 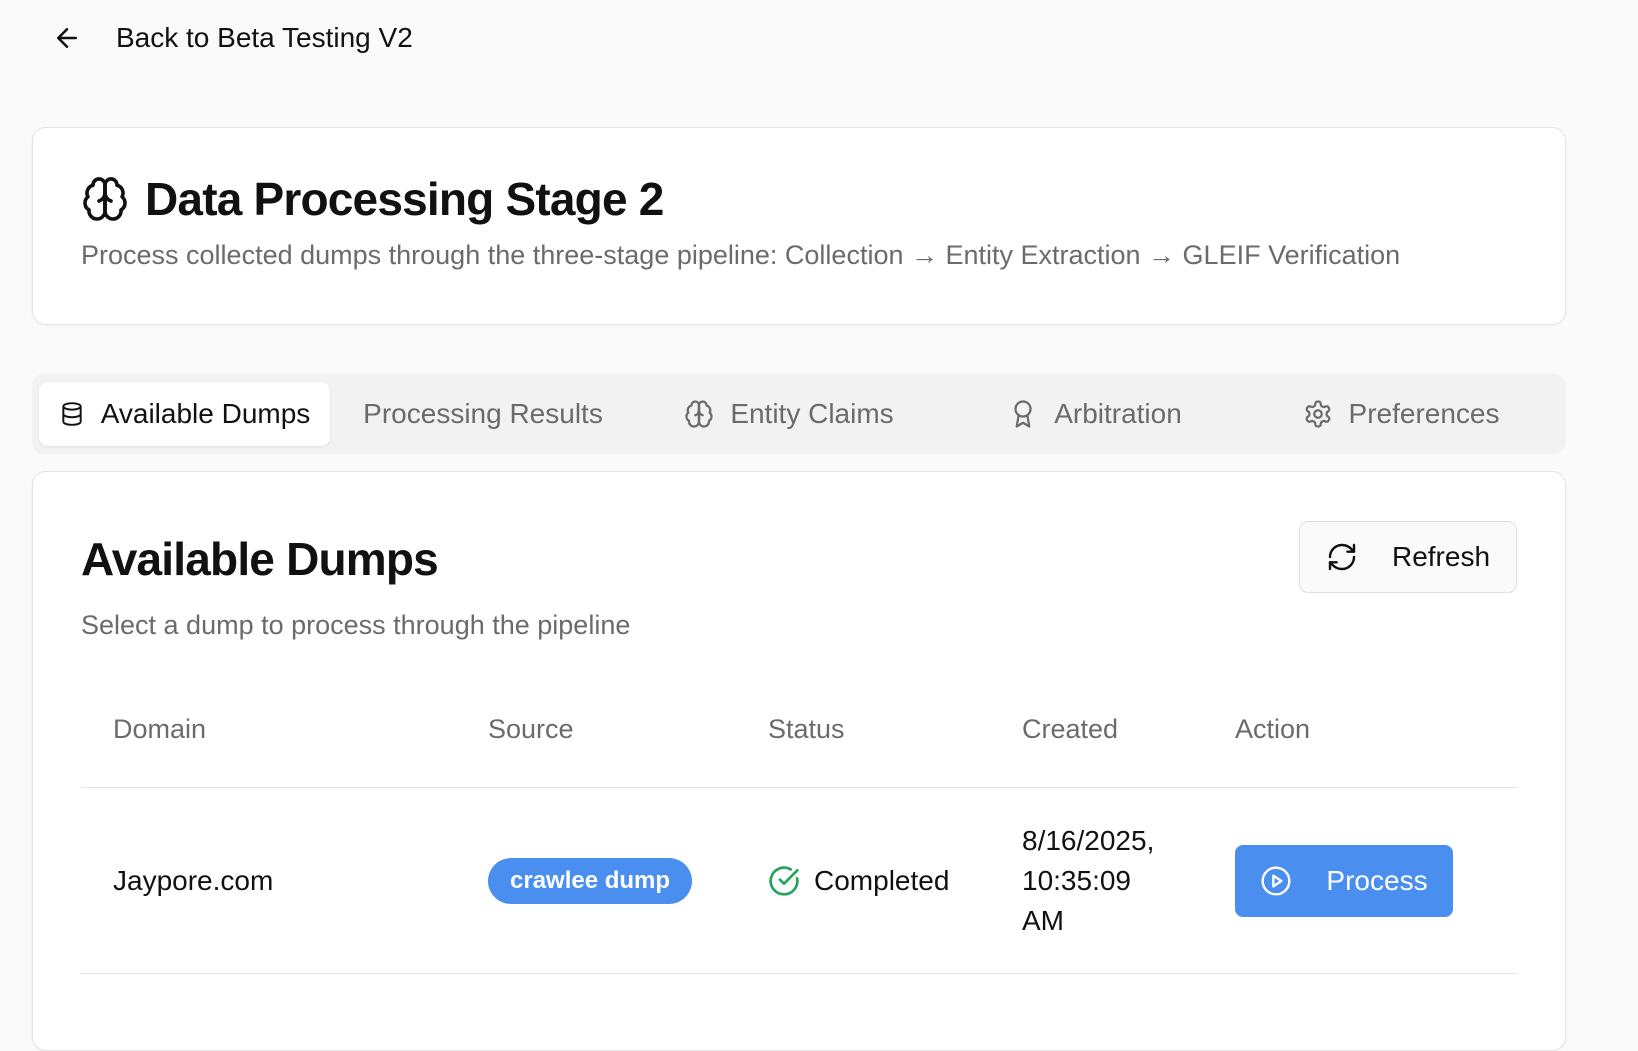 What do you see at coordinates (1342, 557) in the screenshot?
I see `refresh-icon` at bounding box center [1342, 557].